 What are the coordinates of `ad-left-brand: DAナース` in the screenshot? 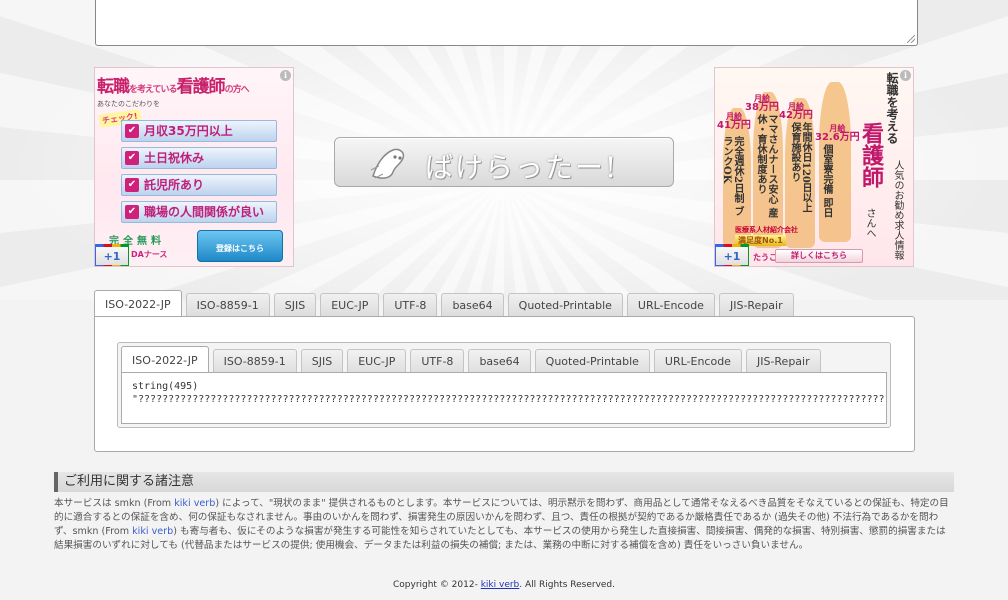 It's located at (149, 254).